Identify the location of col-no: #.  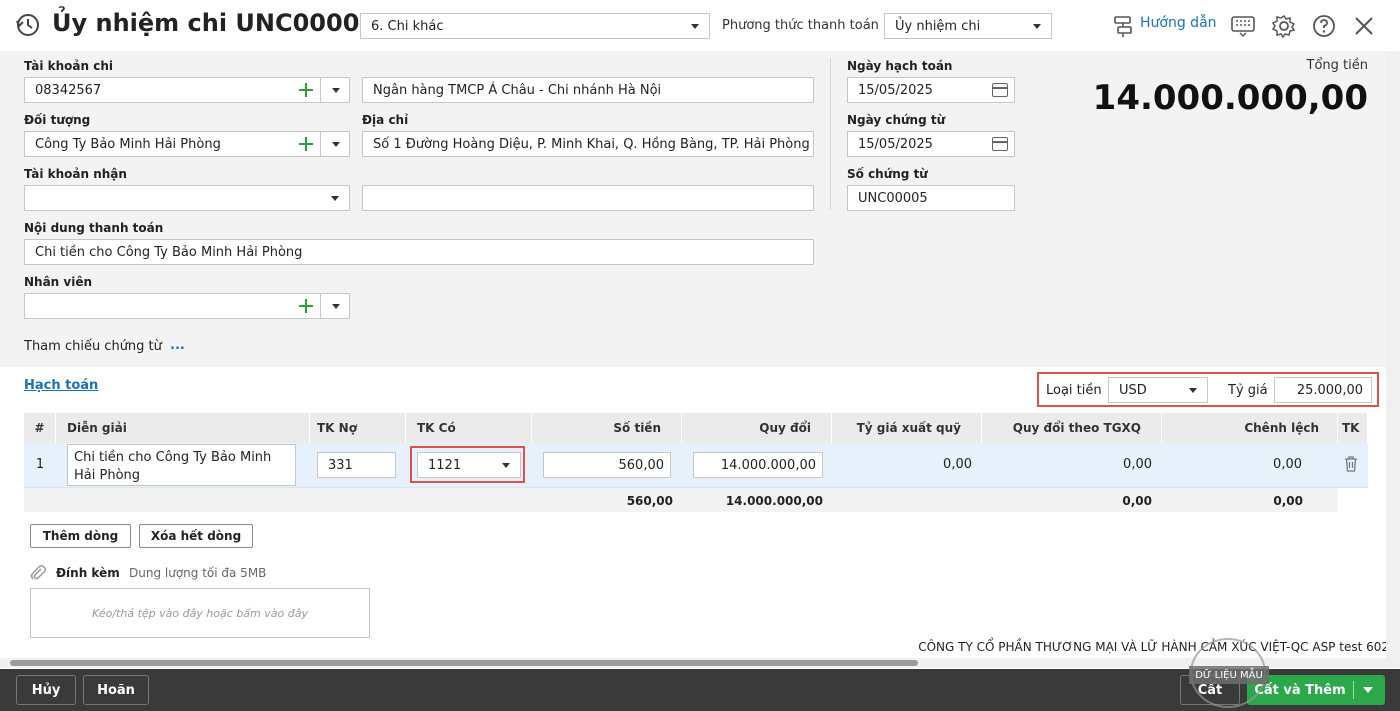
(40, 428).